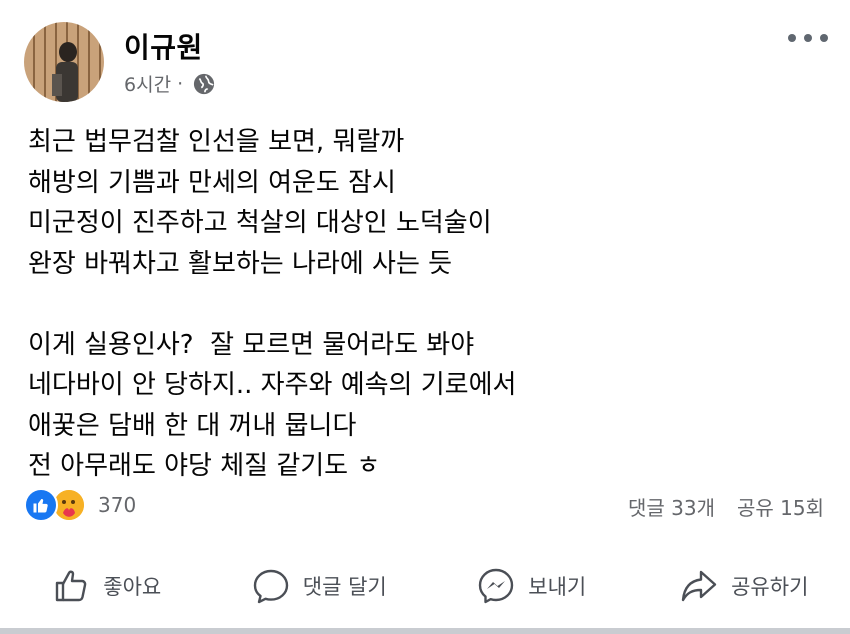 This screenshot has width=850, height=634. Describe the element at coordinates (270, 586) in the screenshot. I see `comment-bubble-icon` at that location.